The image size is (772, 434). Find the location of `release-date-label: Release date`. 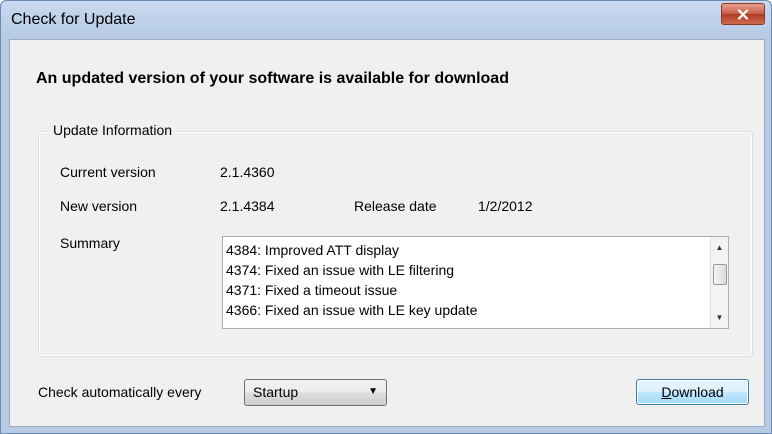

release-date-label: Release date is located at coordinates (395, 206).